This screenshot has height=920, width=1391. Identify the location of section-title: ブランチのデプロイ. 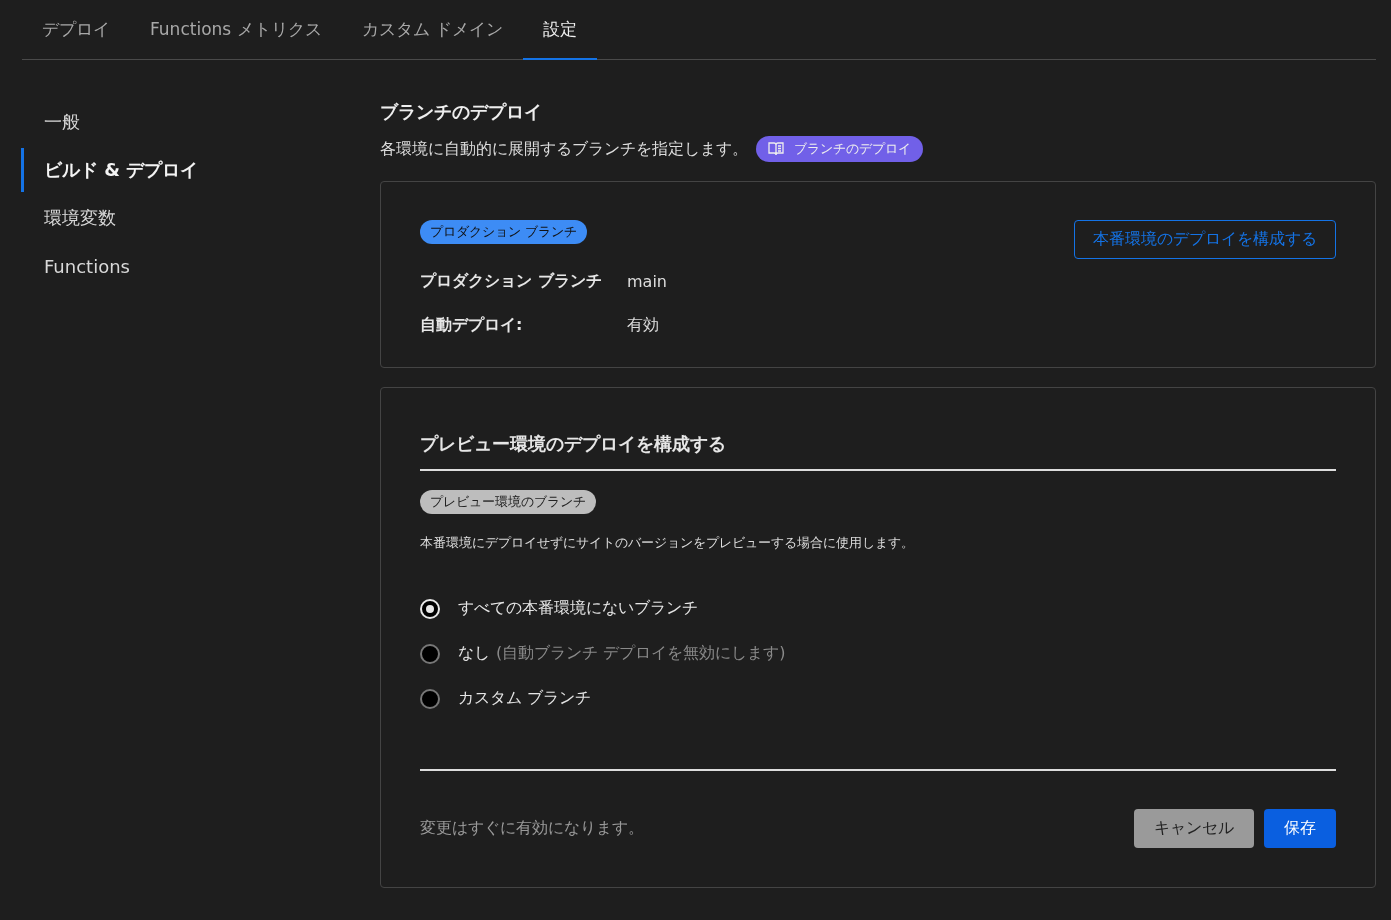
(461, 112).